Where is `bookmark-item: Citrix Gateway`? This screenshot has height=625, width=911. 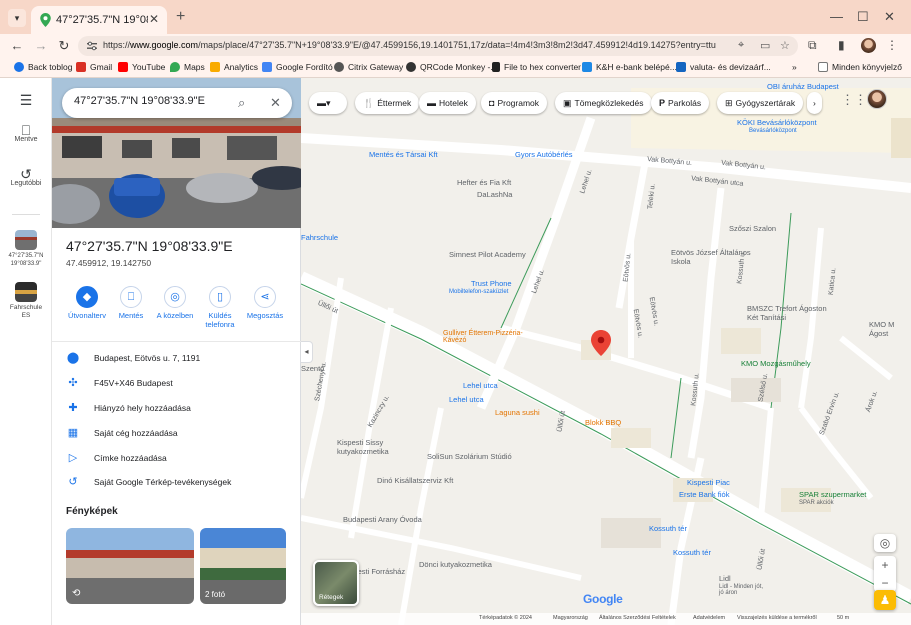 bookmark-item: Citrix Gateway is located at coordinates (368, 67).